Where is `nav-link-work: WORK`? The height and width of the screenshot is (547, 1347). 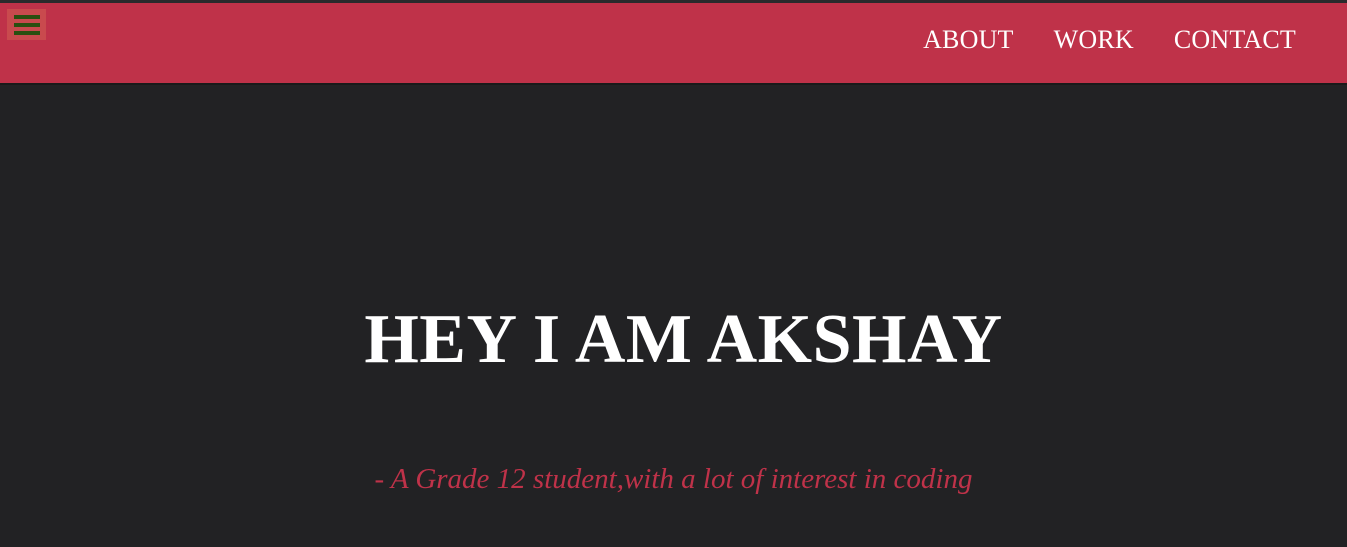
nav-link-work: WORK is located at coordinates (1094, 40).